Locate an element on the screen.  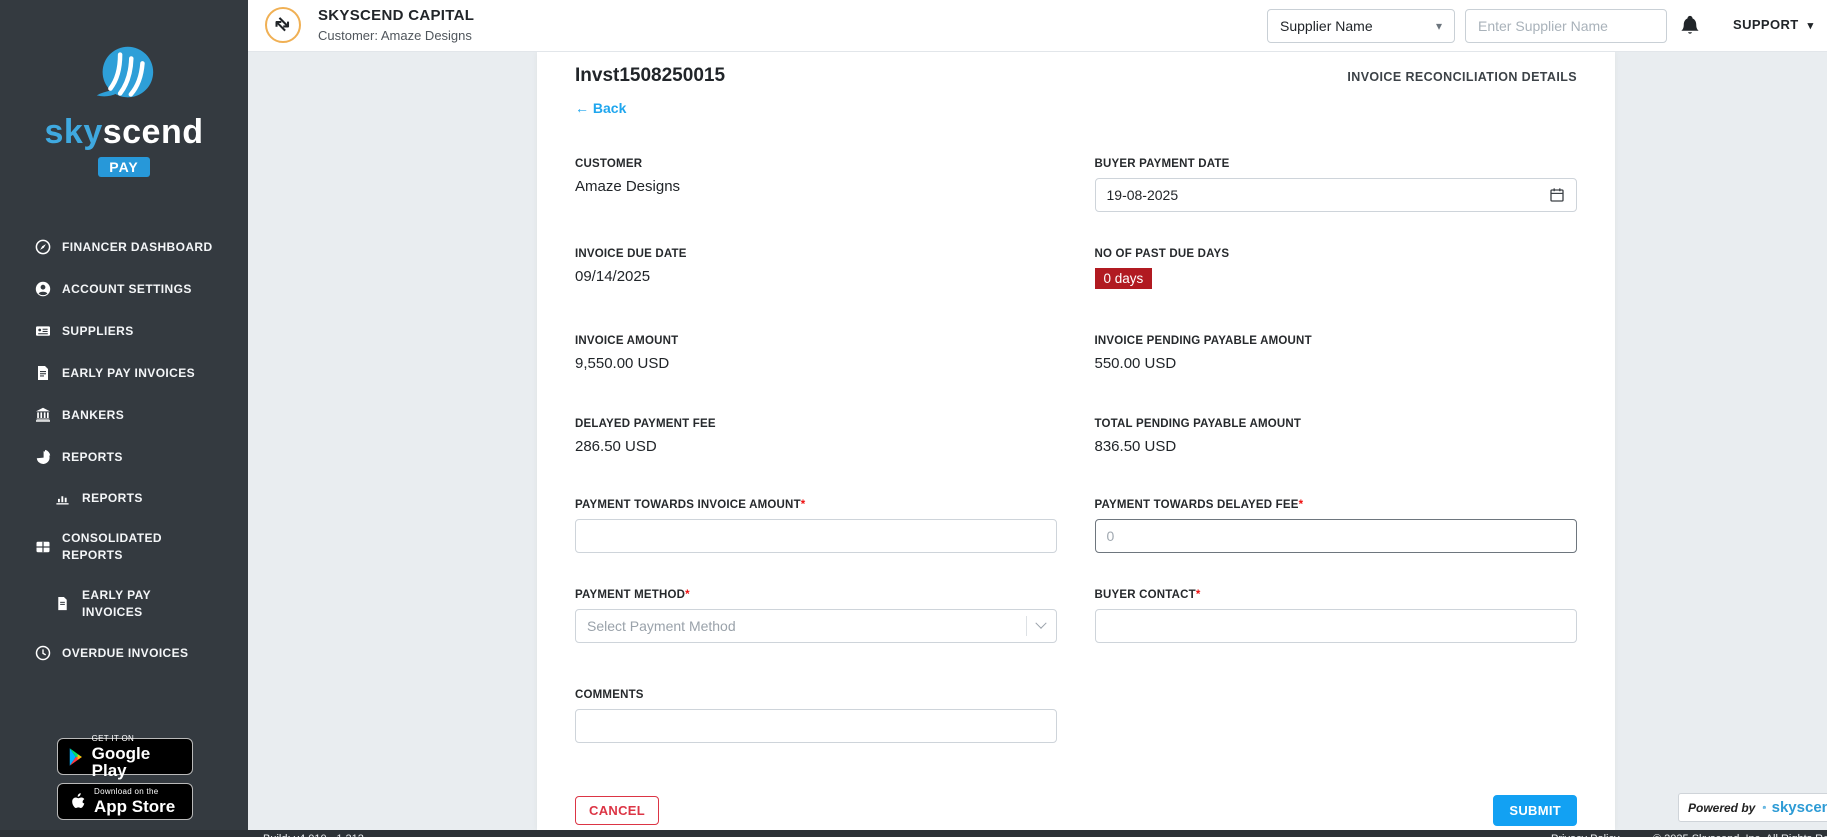
apple-icon is located at coordinates (78, 801).